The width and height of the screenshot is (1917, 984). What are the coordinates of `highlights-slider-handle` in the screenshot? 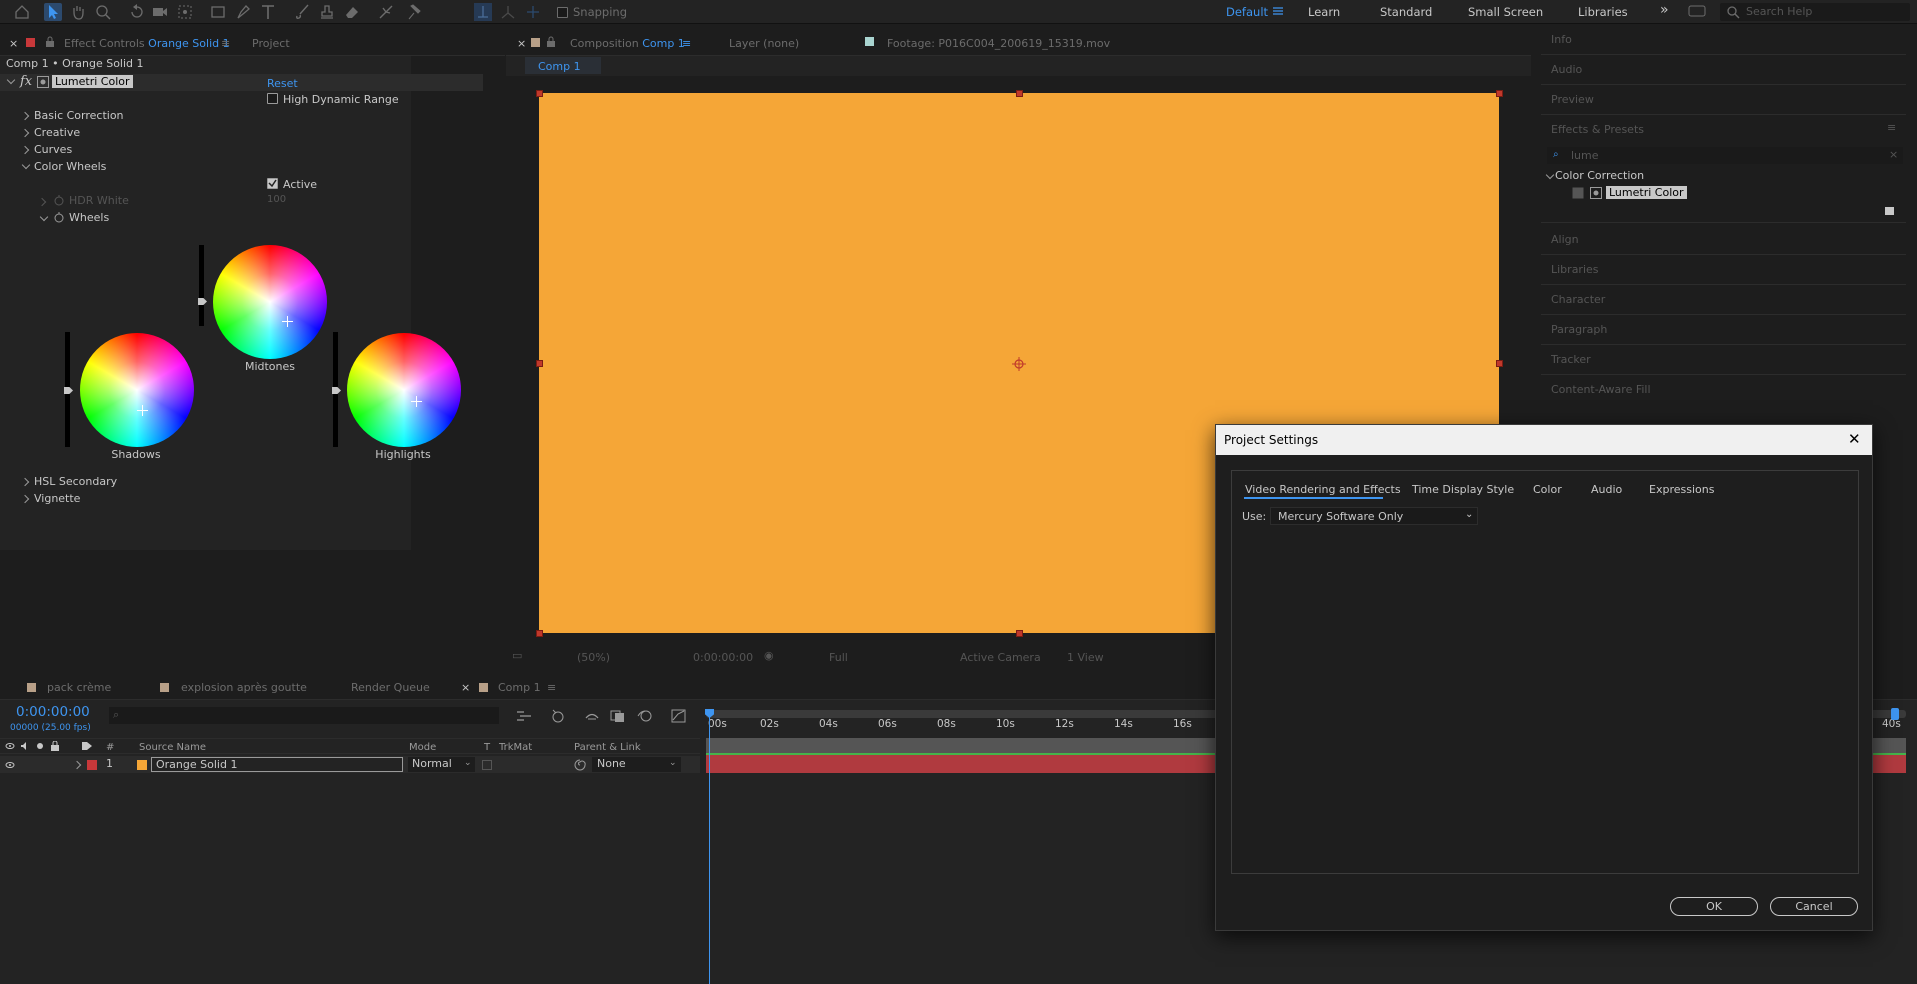 It's located at (336, 390).